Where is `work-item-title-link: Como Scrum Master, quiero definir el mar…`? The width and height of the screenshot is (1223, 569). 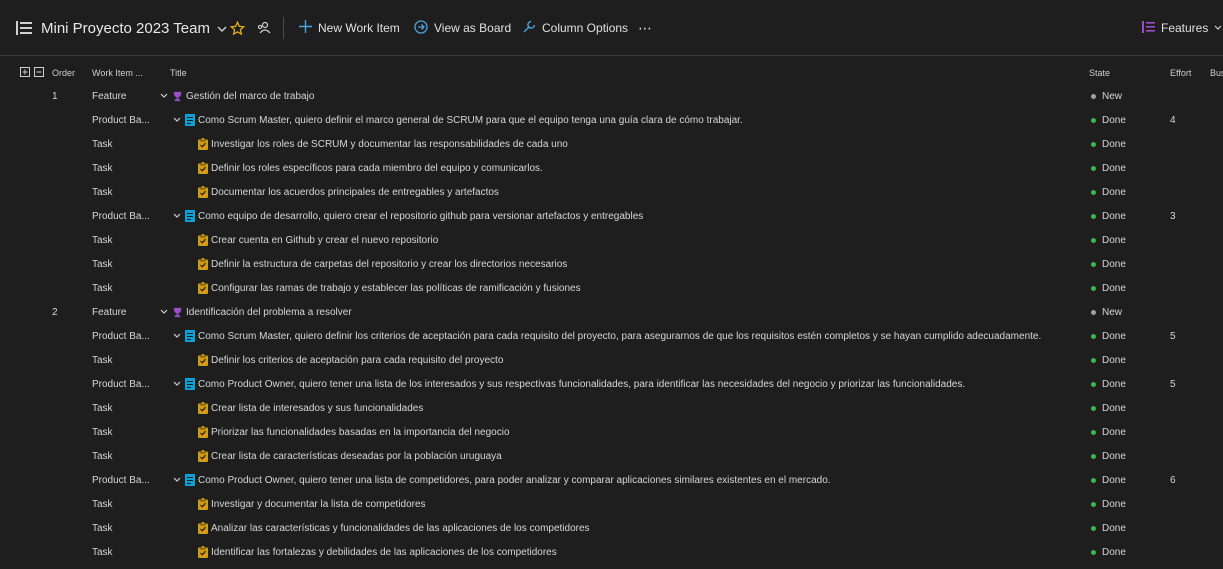
work-item-title-link: Como Scrum Master, quiero definir el mar… is located at coordinates (470, 120).